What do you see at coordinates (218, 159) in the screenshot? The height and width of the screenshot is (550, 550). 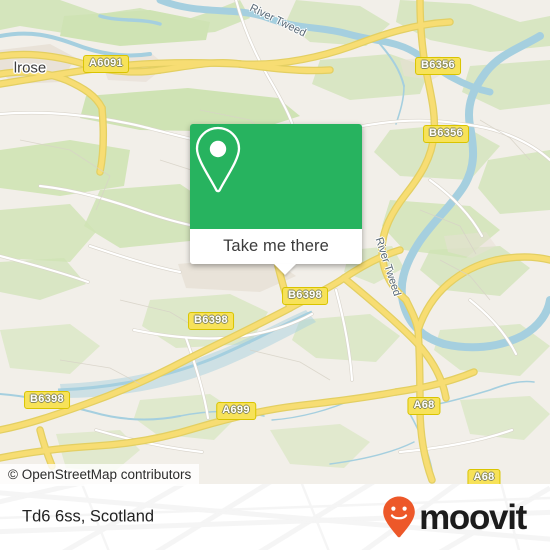 I see `map-pin-icon` at bounding box center [218, 159].